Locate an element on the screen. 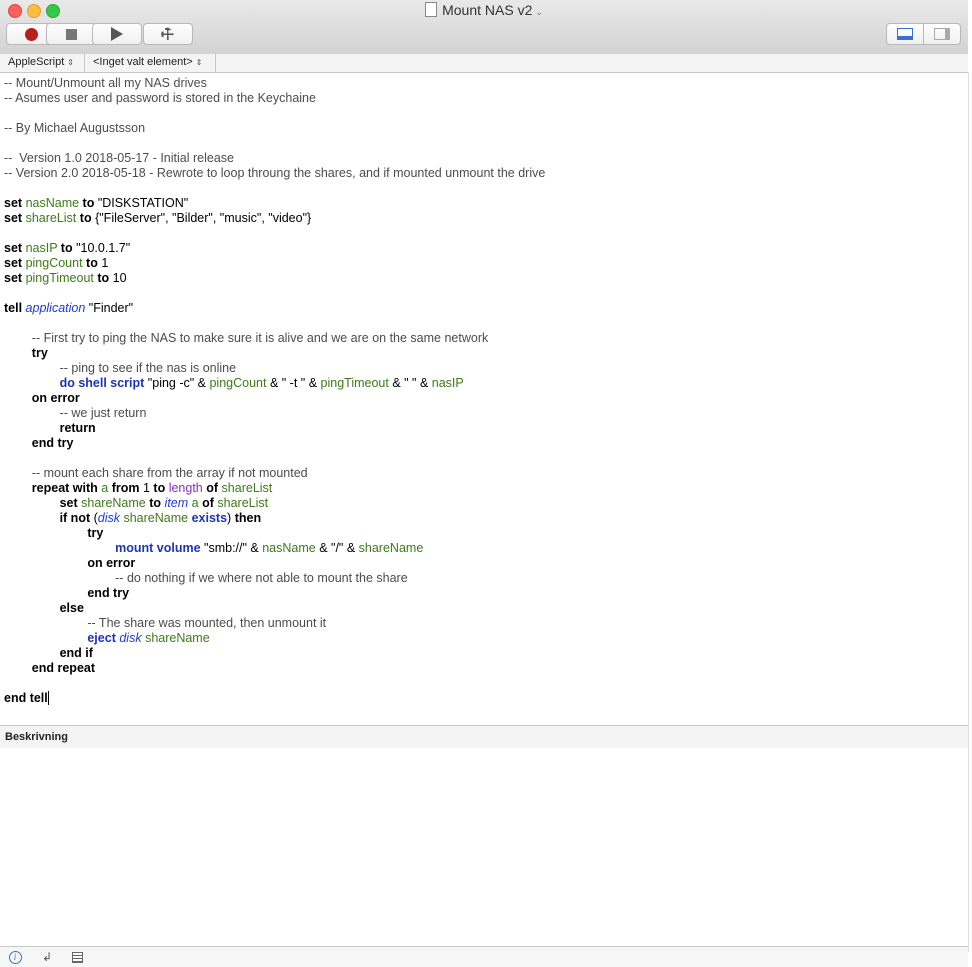 The image size is (972, 967). code-line: -- Mount/Unmount all my NAS drives is located at coordinates (105, 83).